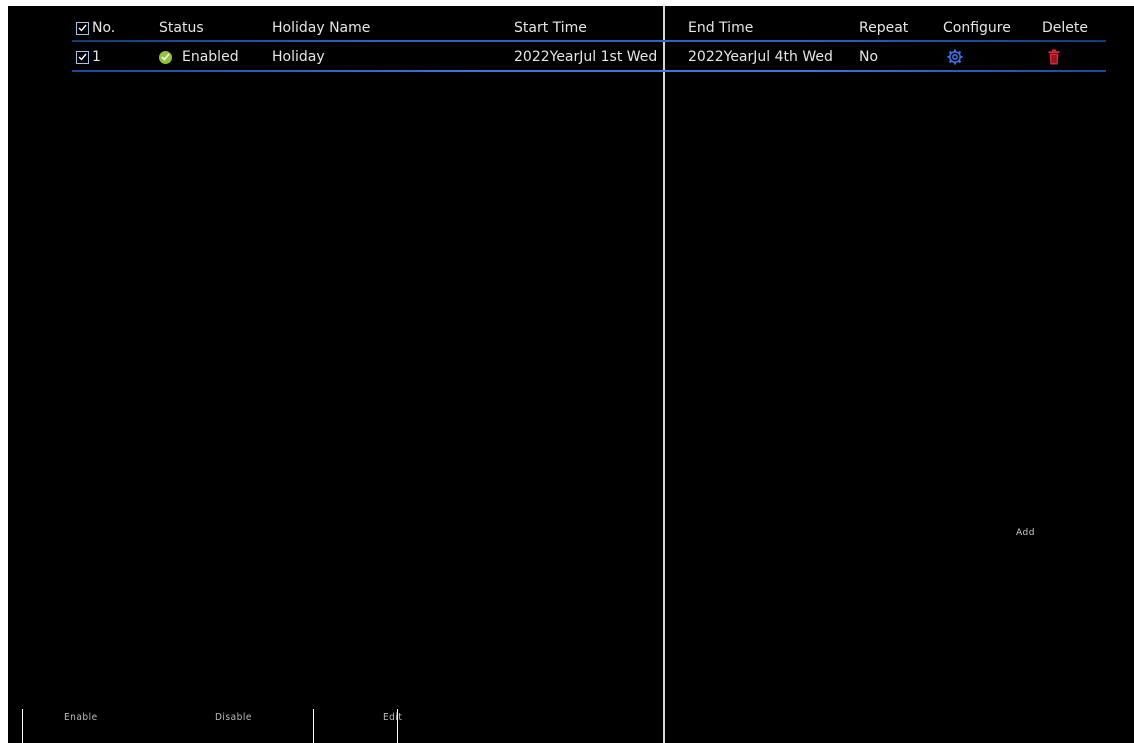  What do you see at coordinates (321, 28) in the screenshot?
I see `column-header-holiday-name: Holiday Name` at bounding box center [321, 28].